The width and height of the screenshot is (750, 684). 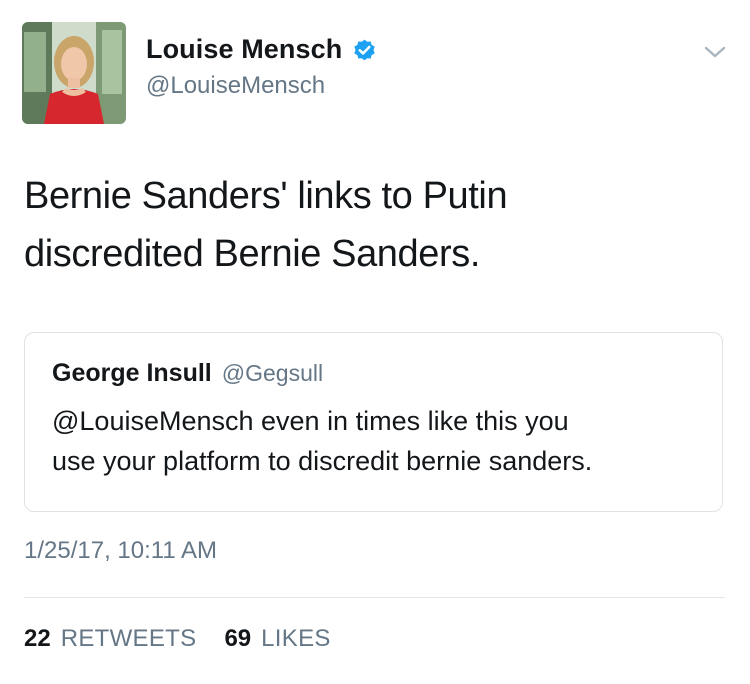 I want to click on tweet-text-line: Bernie Sanders' links to Putin, so click(x=266, y=196).